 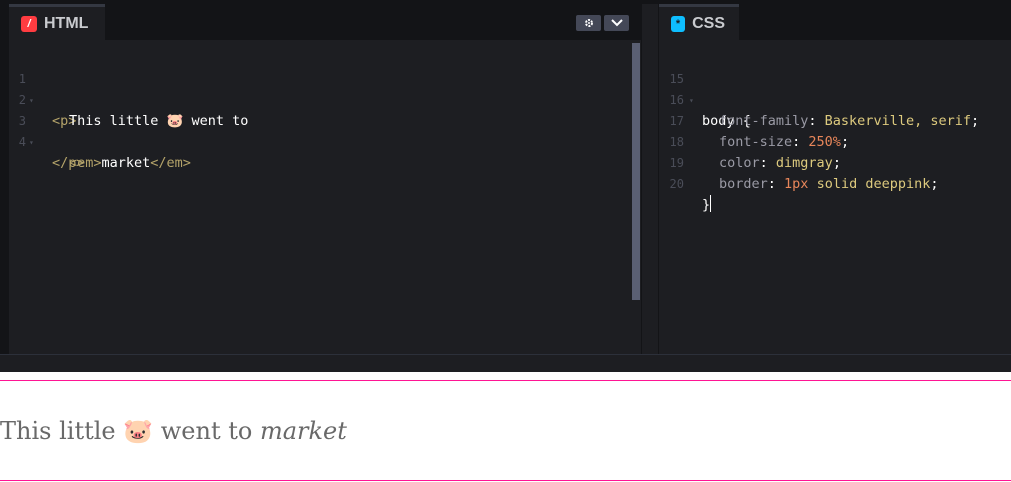 What do you see at coordinates (835, 141) in the screenshot?
I see `code-line: 18 color: dimgray;` at bounding box center [835, 141].